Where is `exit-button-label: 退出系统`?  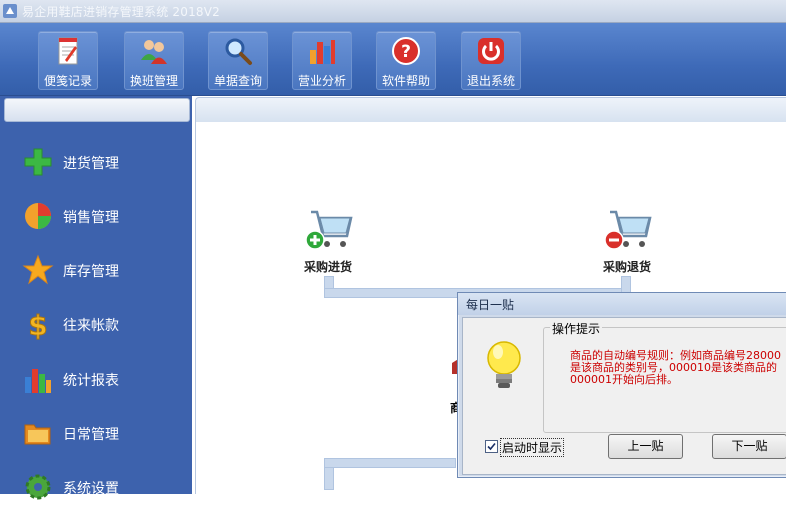
exit-button-label: 退出系统 is located at coordinates (490, 81).